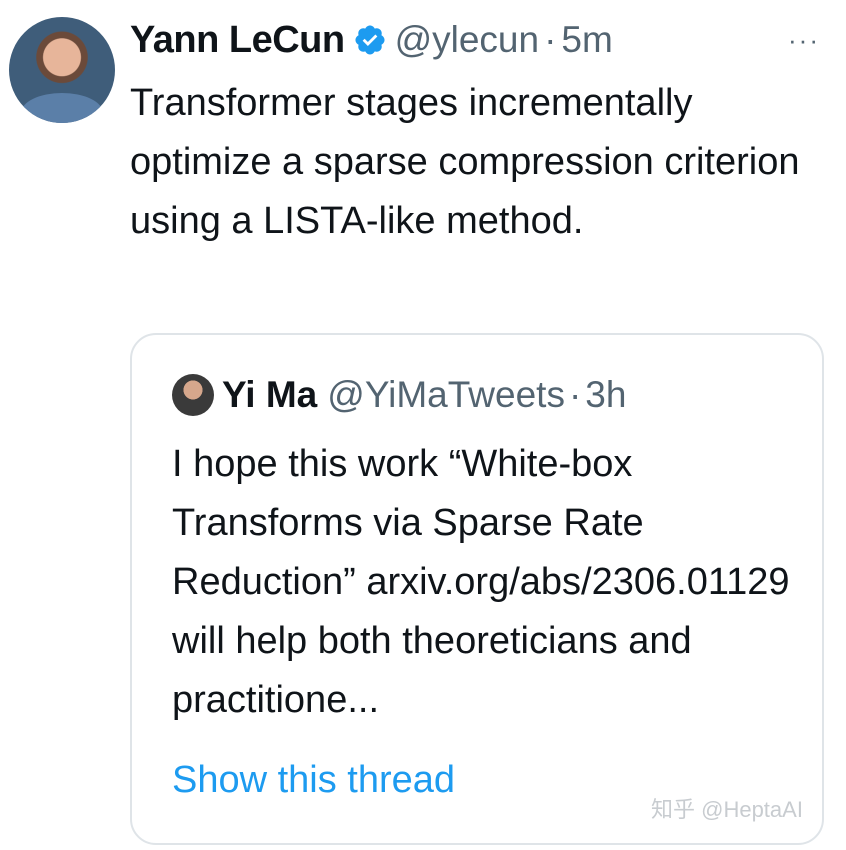  What do you see at coordinates (804, 40) in the screenshot?
I see `more-options-icon: ···` at bounding box center [804, 40].